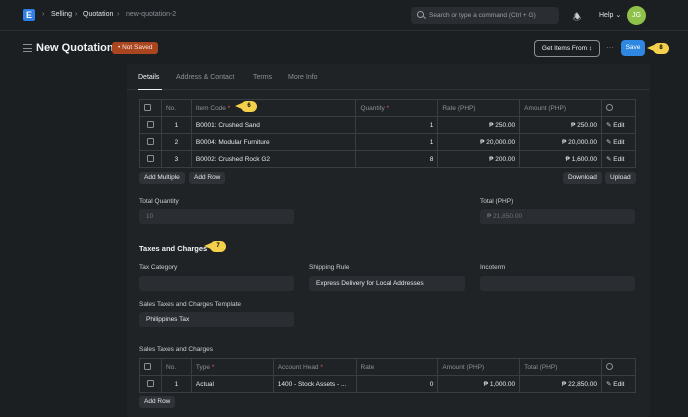 Image resolution: width=688 pixels, height=417 pixels. Describe the element at coordinates (397, 108) in the screenshot. I see `column-quantity: Quantity *` at that location.